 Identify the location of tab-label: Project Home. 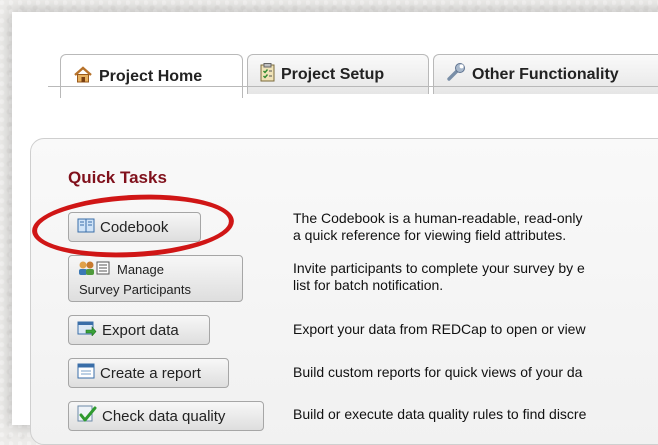
(151, 76).